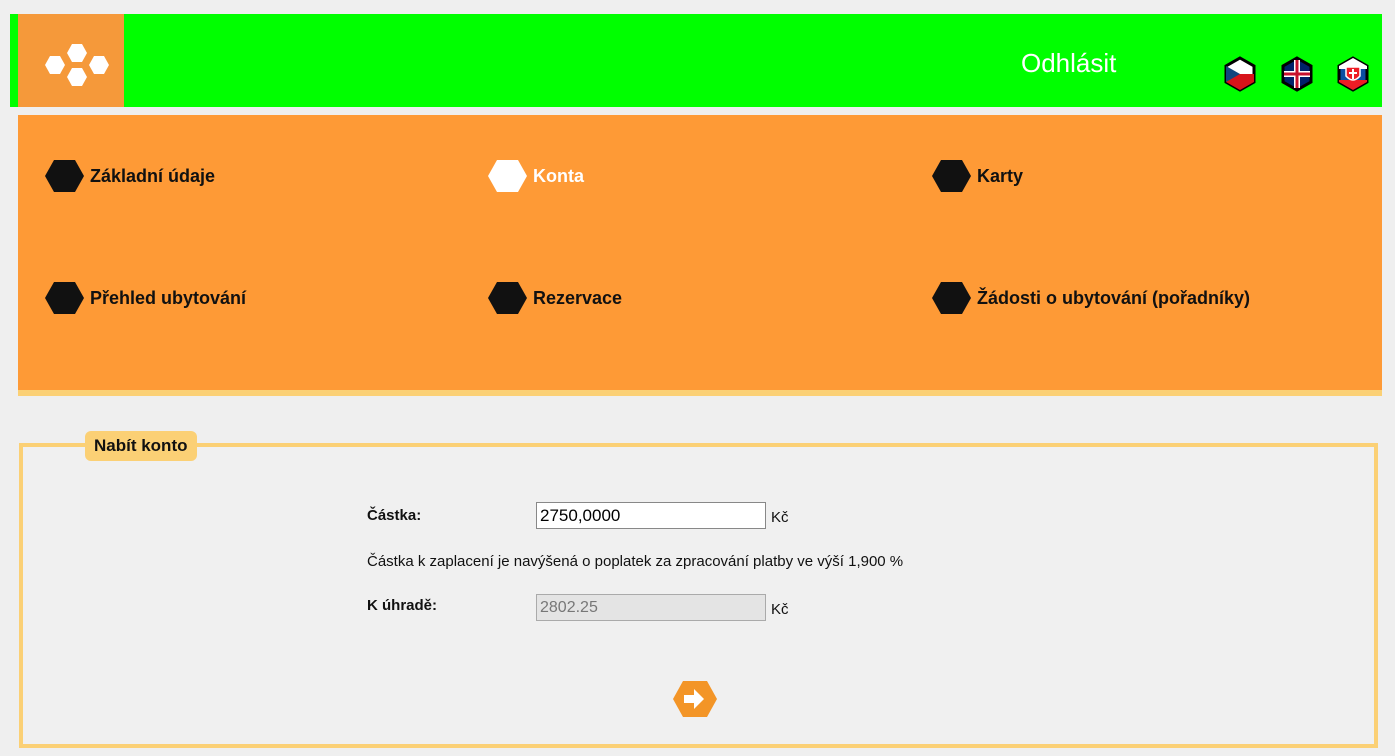  Describe the element at coordinates (507, 176) in the screenshot. I see `hexagon-active-icon` at that location.